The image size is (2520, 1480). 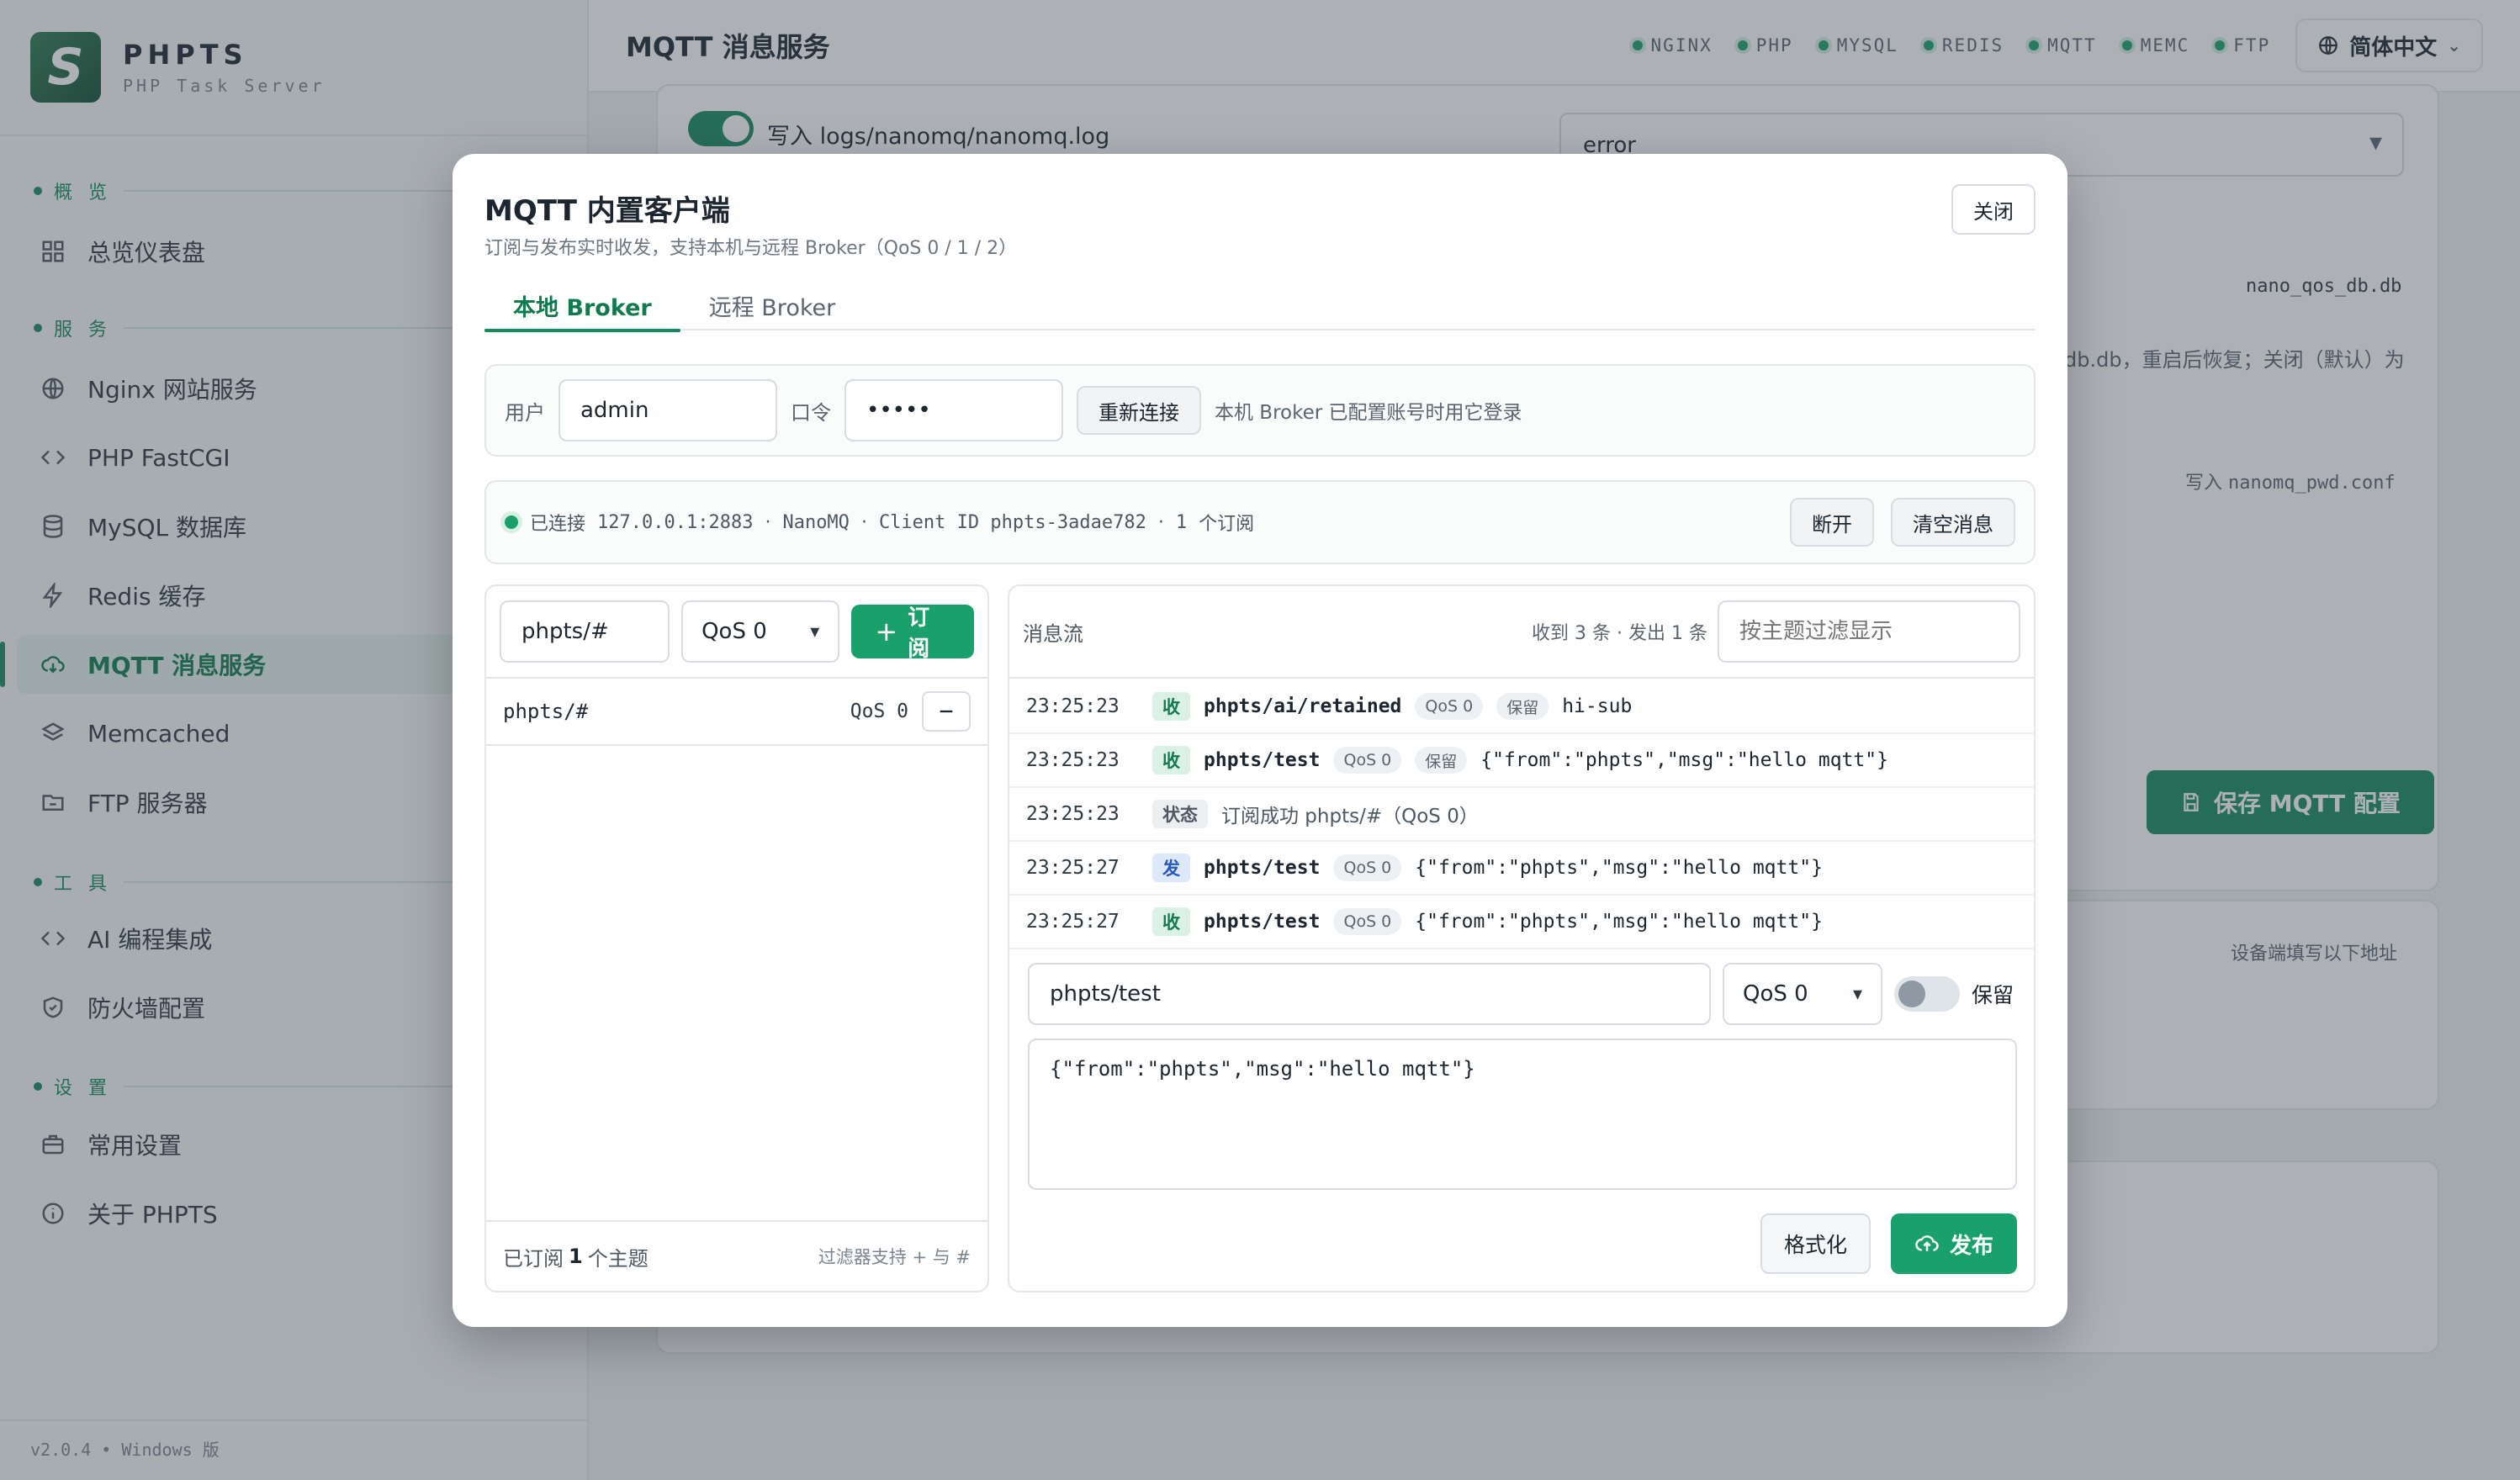 I want to click on minus-icon, so click(x=946, y=711).